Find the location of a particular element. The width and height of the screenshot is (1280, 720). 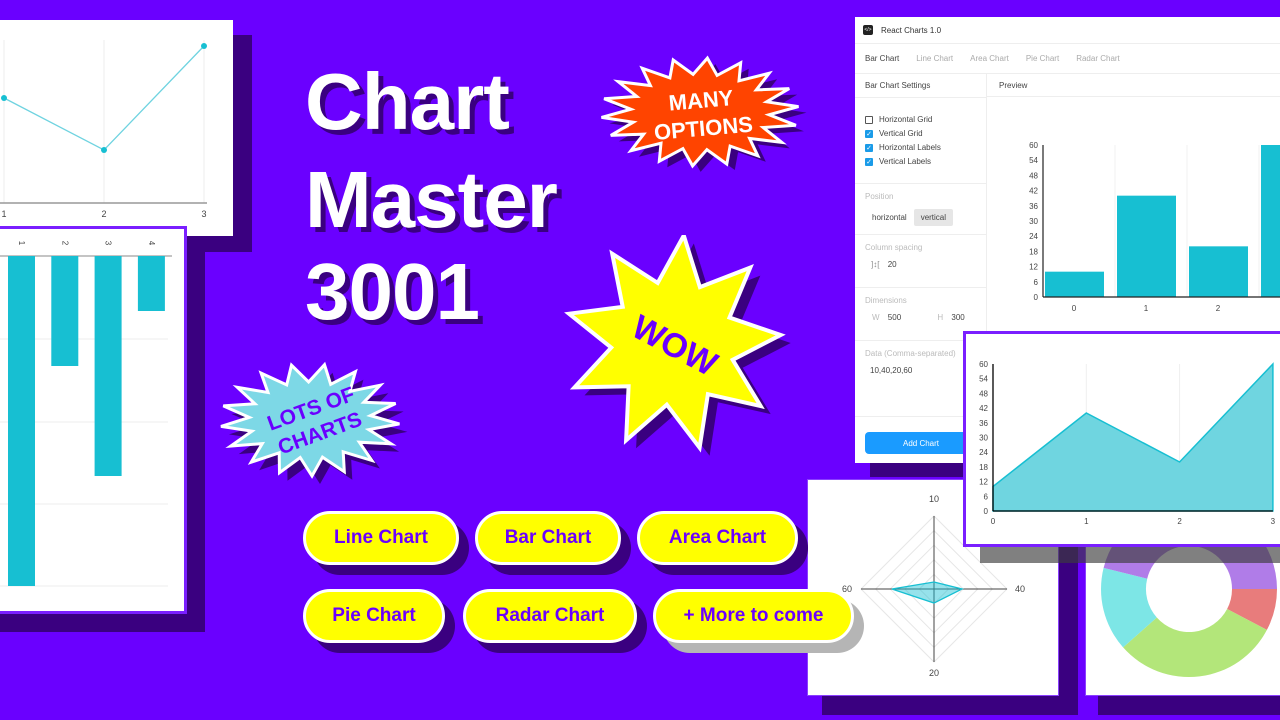

area-chart-card: 0 6 12 18 24 30 36 42 48 54 60 0 1 2 3 is located at coordinates (1121, 439).